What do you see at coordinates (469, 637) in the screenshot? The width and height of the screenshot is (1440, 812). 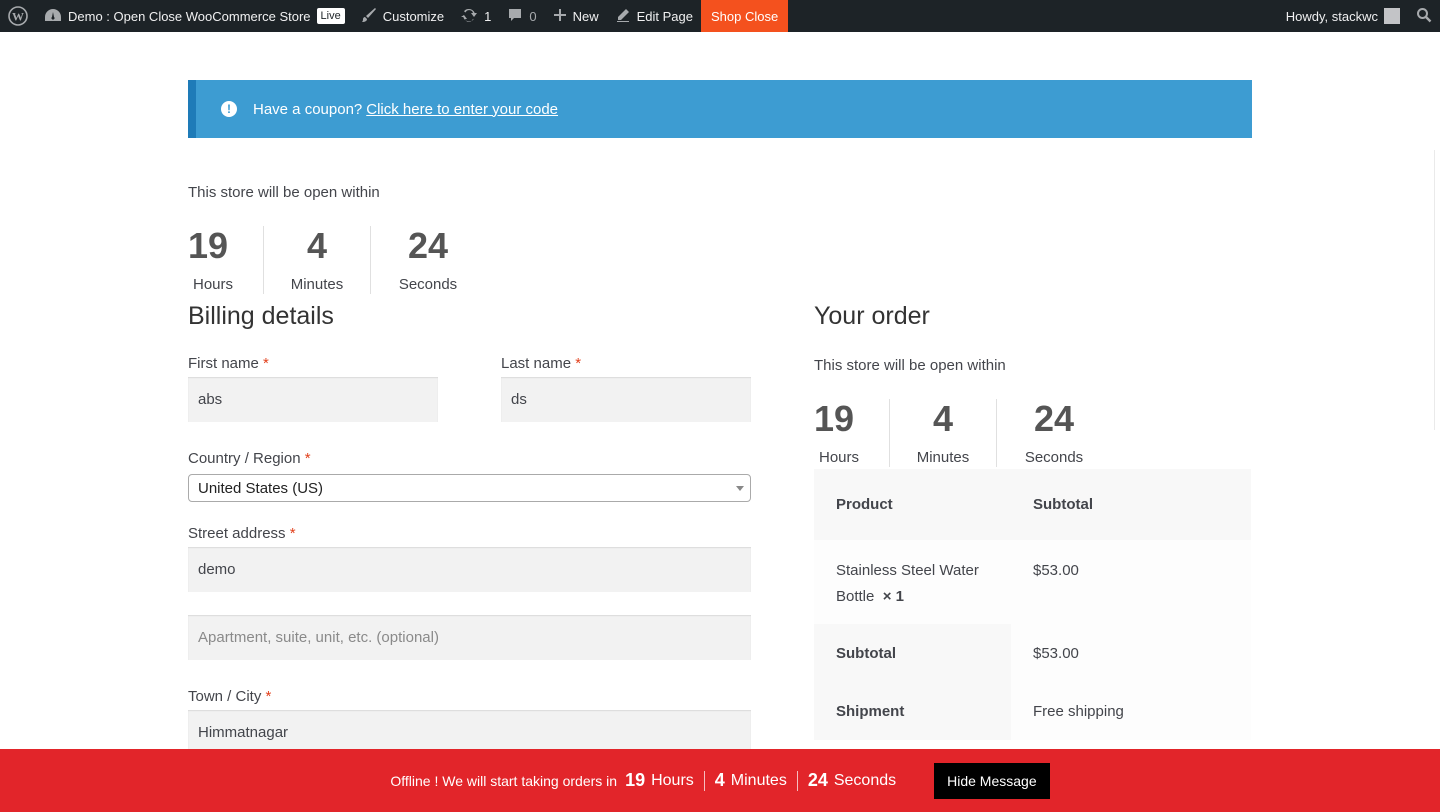 I see `apartment-input` at bounding box center [469, 637].